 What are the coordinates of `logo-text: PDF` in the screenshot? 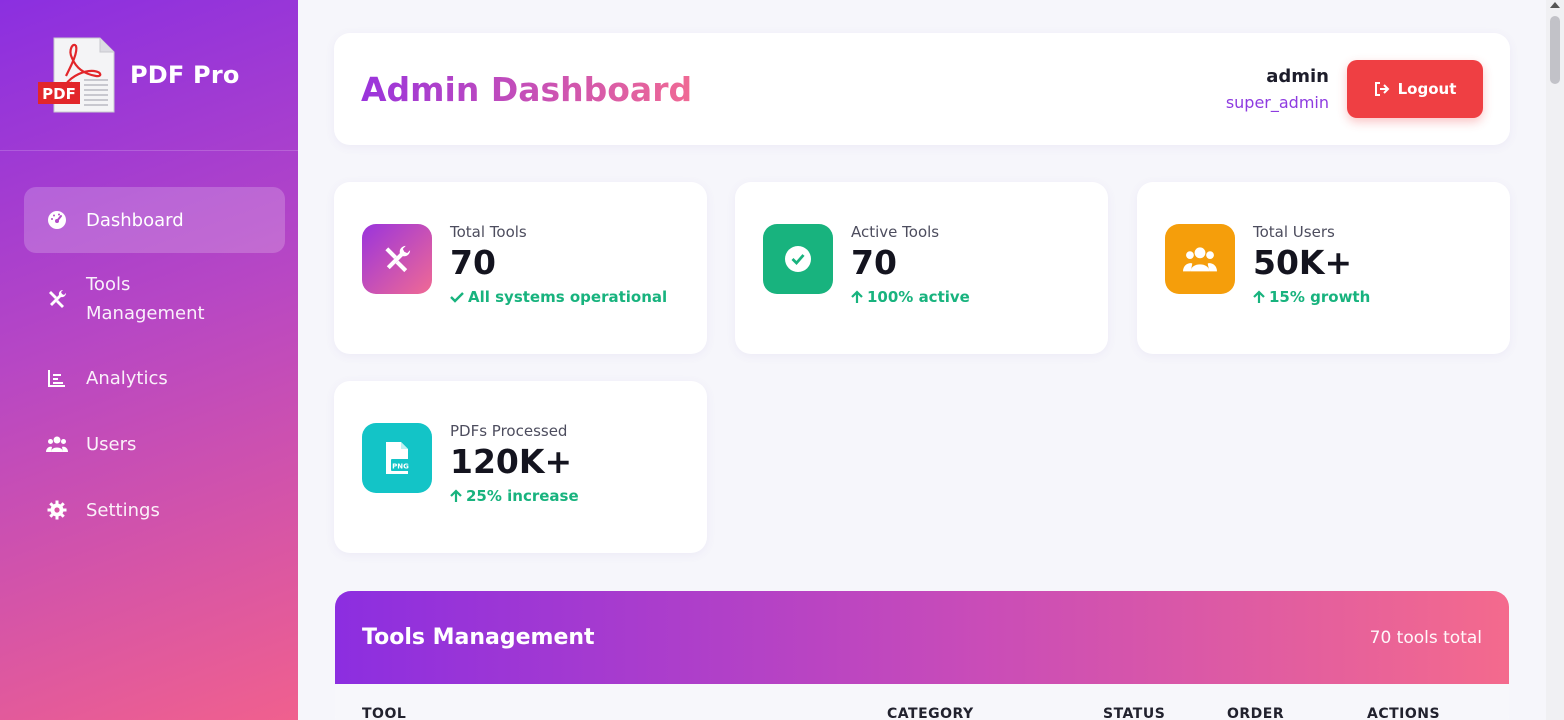 It's located at (59, 94).